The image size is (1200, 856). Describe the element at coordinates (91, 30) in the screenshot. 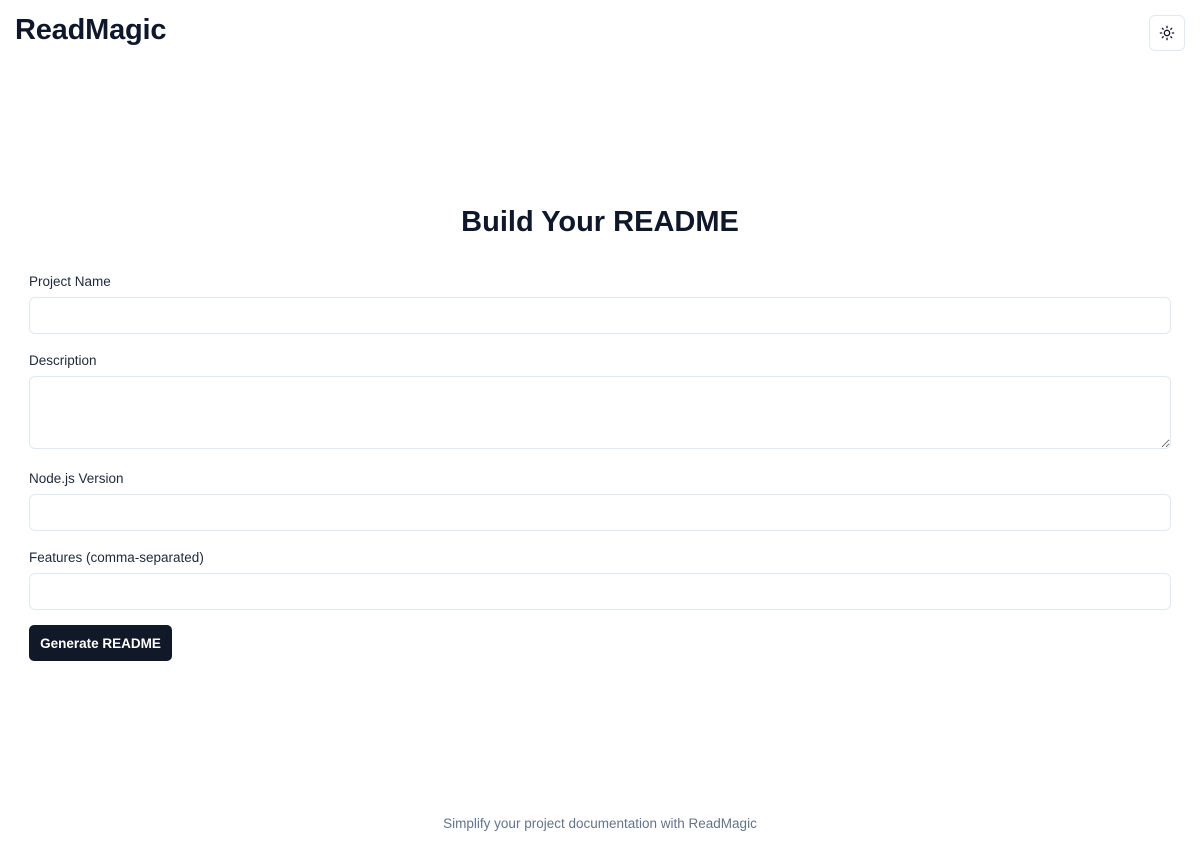

I see `brand-logo: ReadMagic` at that location.